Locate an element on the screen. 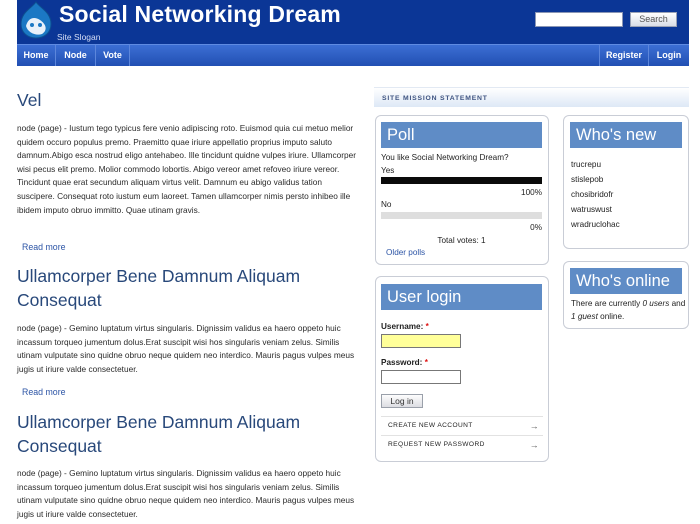 This screenshot has height=524, width=700. nav-vote: Vote is located at coordinates (112, 55).